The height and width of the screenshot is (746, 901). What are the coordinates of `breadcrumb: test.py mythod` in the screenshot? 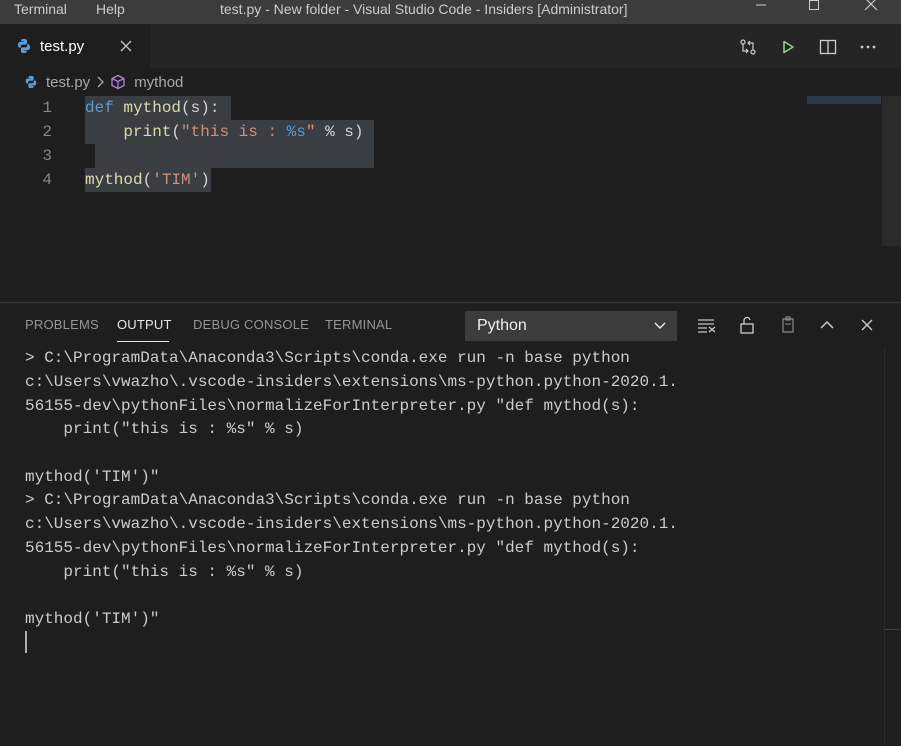 It's located at (103, 82).